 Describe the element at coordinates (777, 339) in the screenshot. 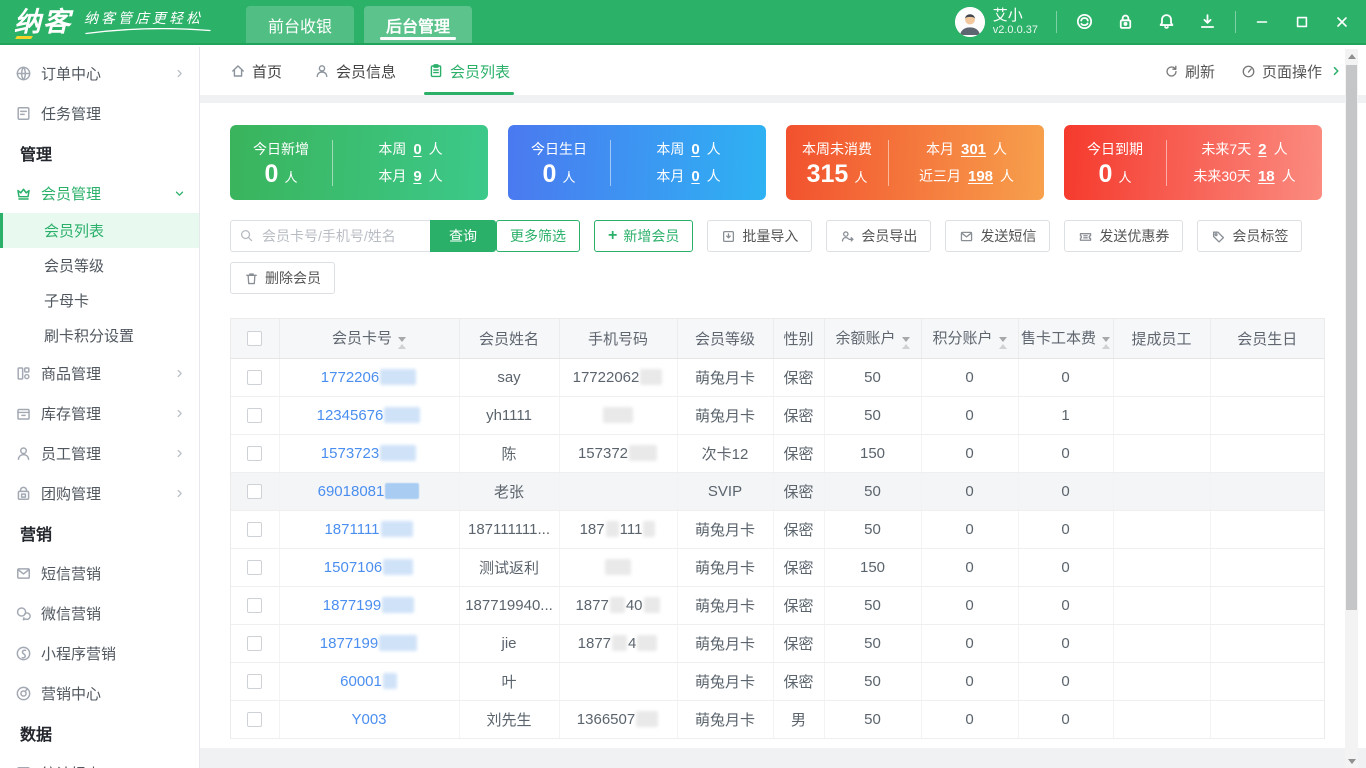

I see `table-header-row: 会员卡号 会员姓名 手机号码 会员等级 性别 余额账户 积分账户 售卡工本费 提成员工 会员生日` at that location.